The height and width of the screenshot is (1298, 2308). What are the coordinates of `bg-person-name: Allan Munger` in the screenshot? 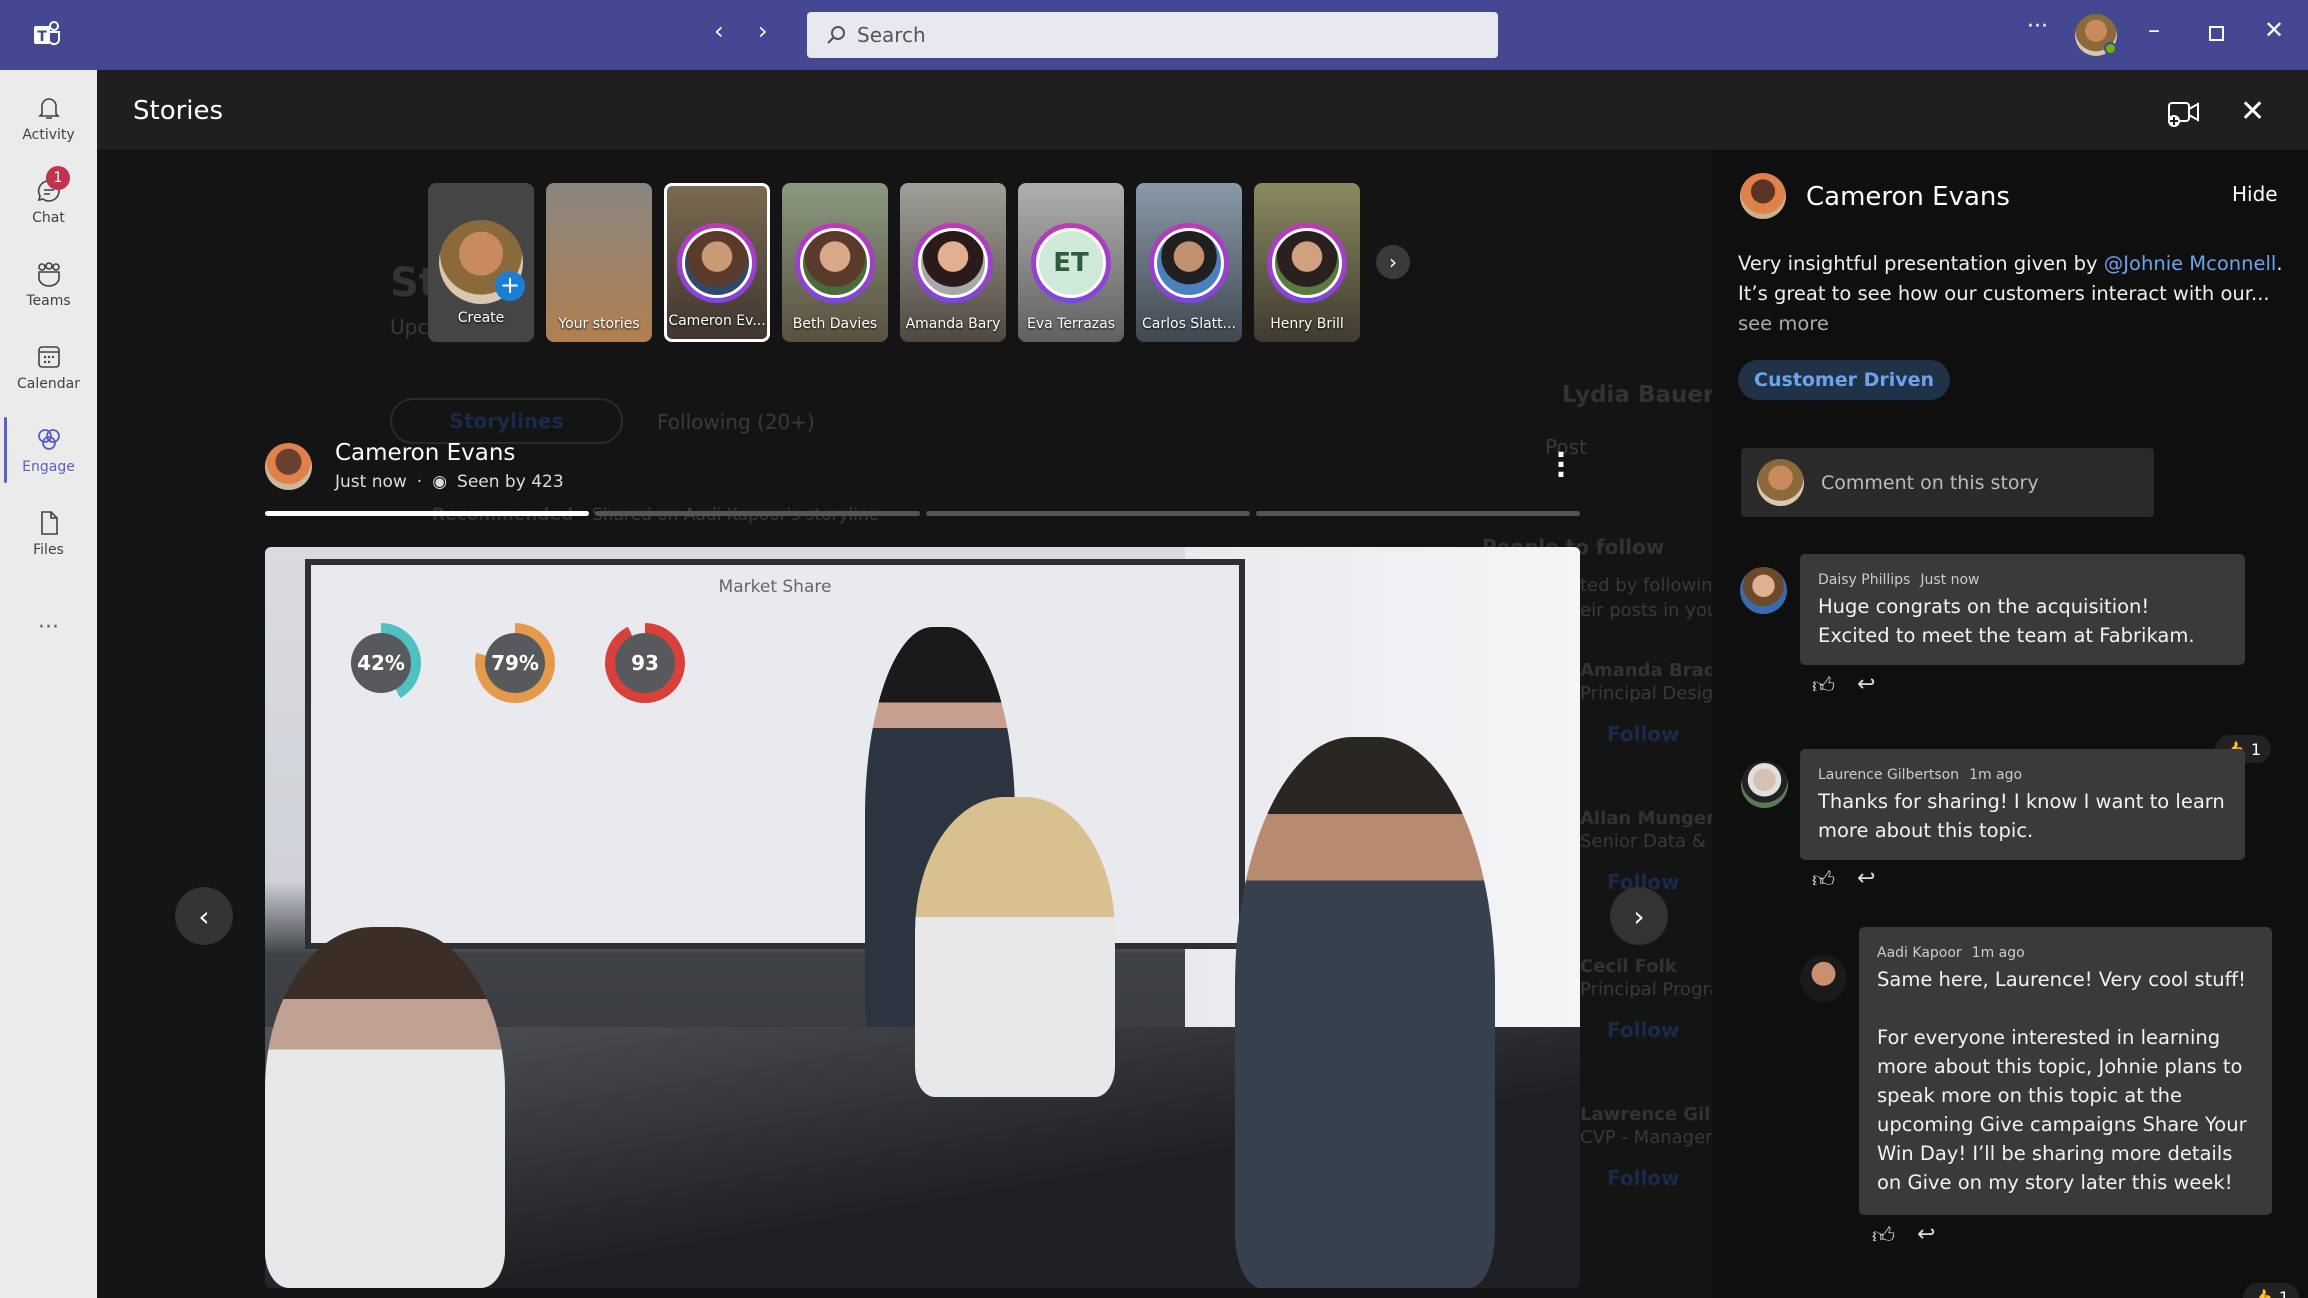 It's located at (1646, 818).